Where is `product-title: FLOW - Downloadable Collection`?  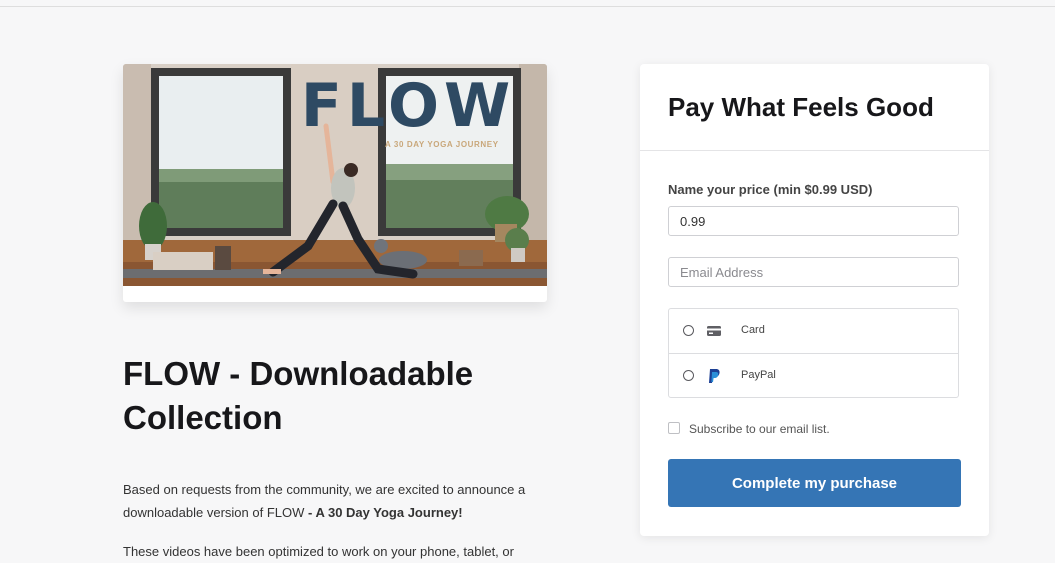 product-title: FLOW - Downloadable Collection is located at coordinates (298, 395).